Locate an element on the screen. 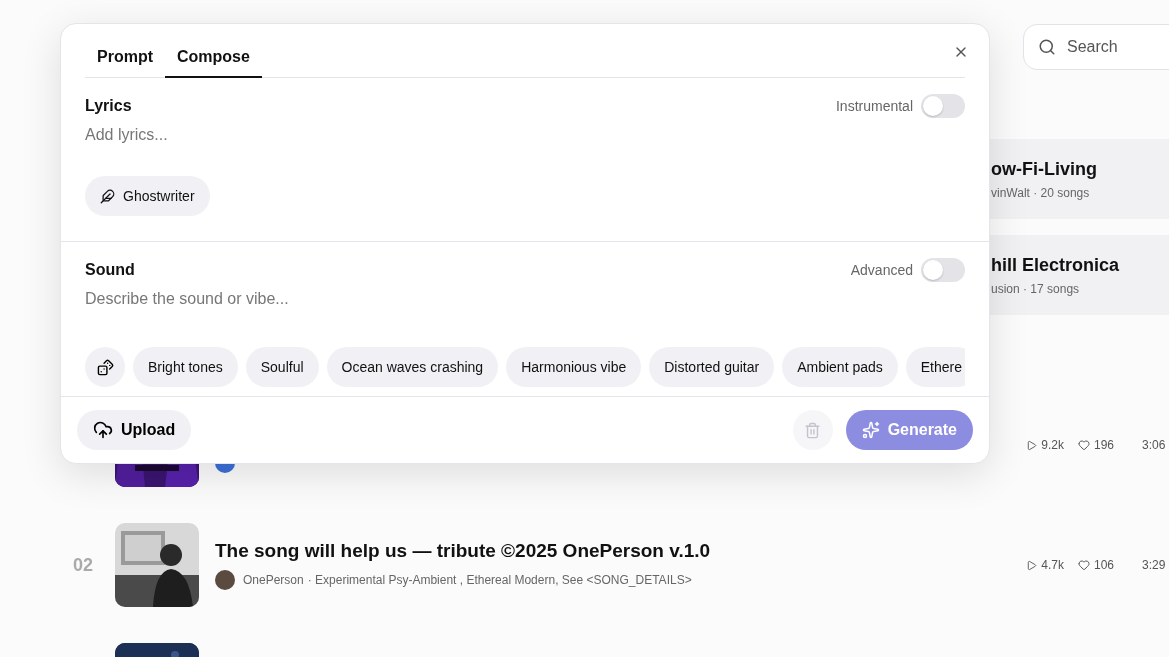  cloud-upload-icon is located at coordinates (103, 430).